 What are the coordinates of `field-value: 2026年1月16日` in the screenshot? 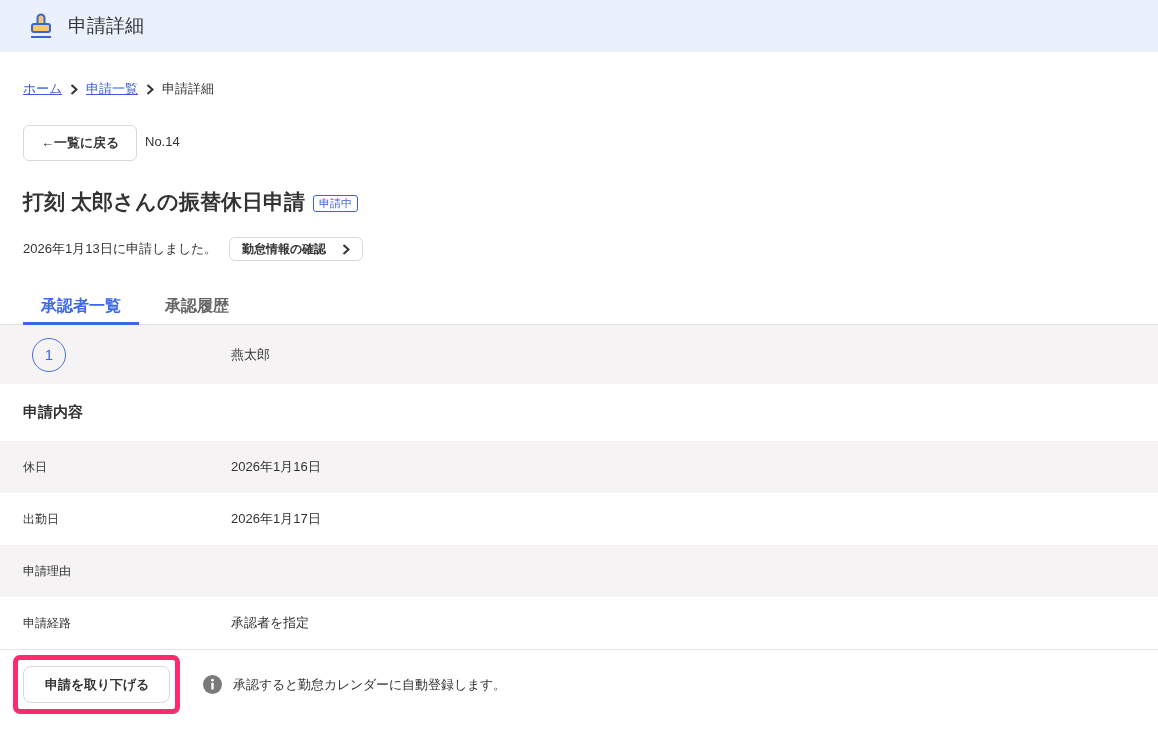 It's located at (276, 467).